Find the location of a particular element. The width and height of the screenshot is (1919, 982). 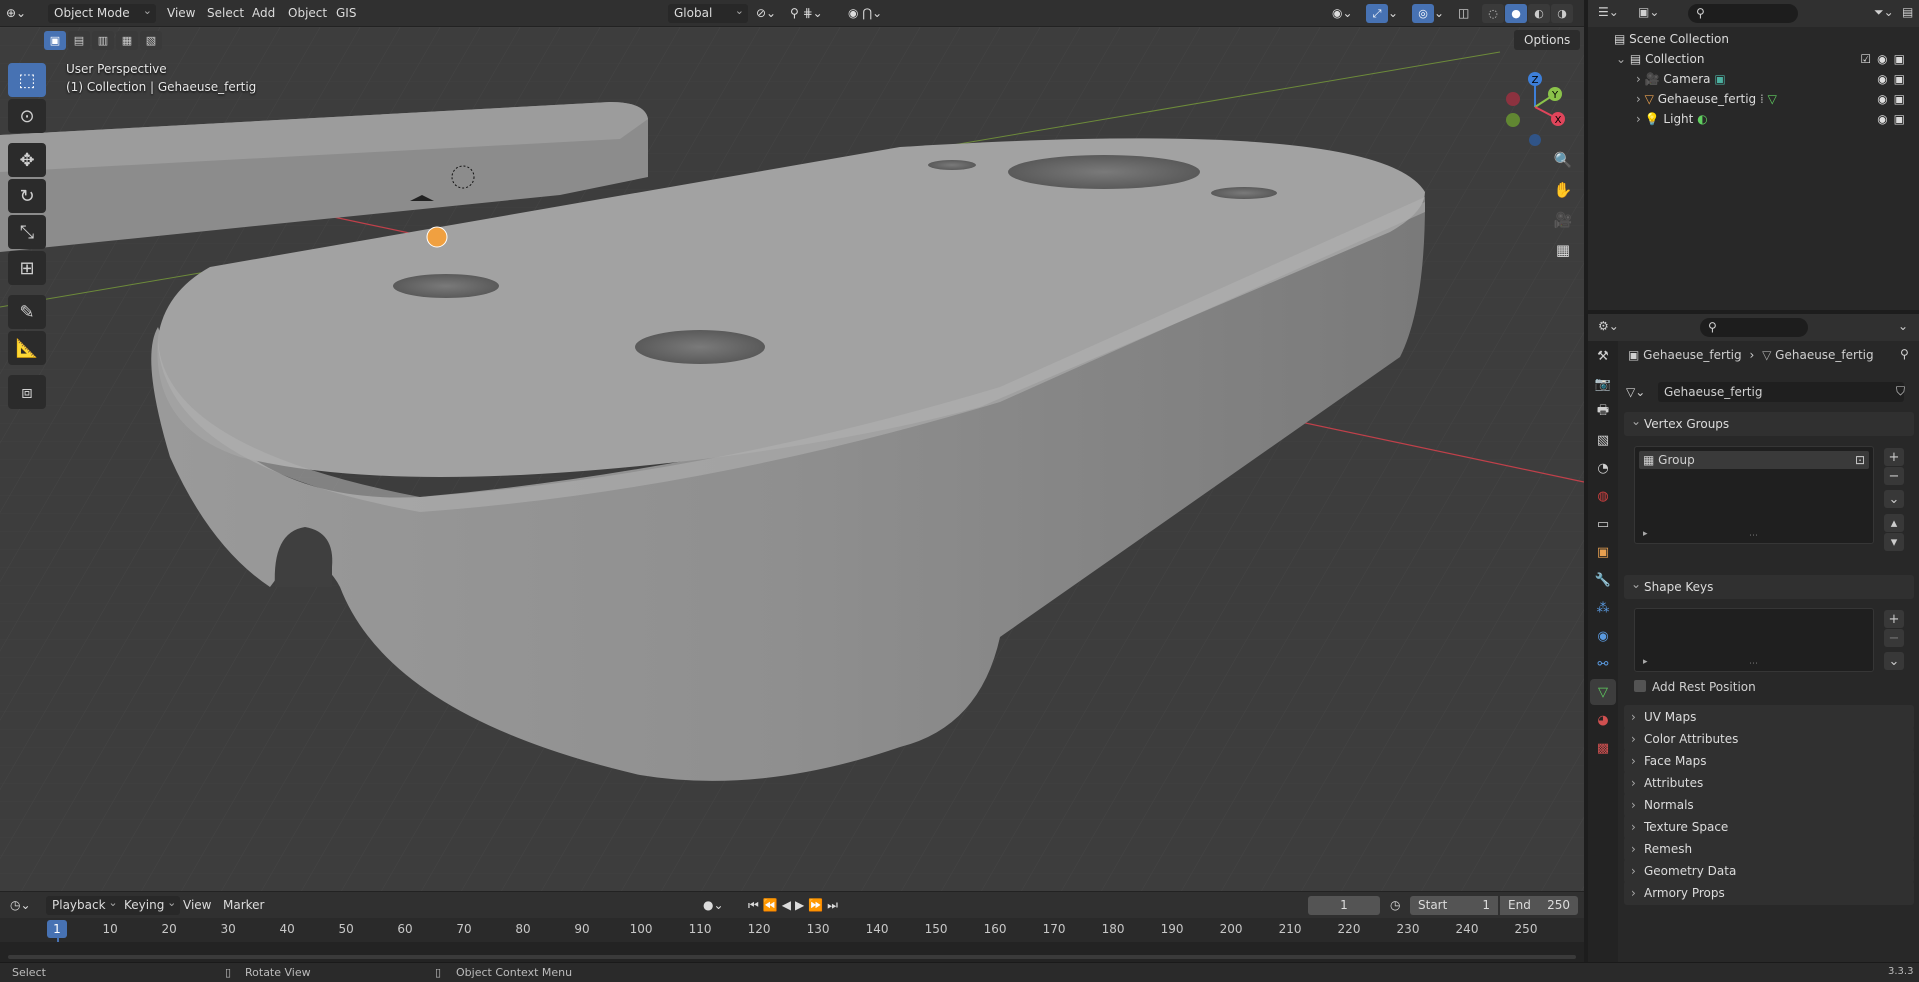

transform-tool-icon: ⊞ is located at coordinates (27, 268).